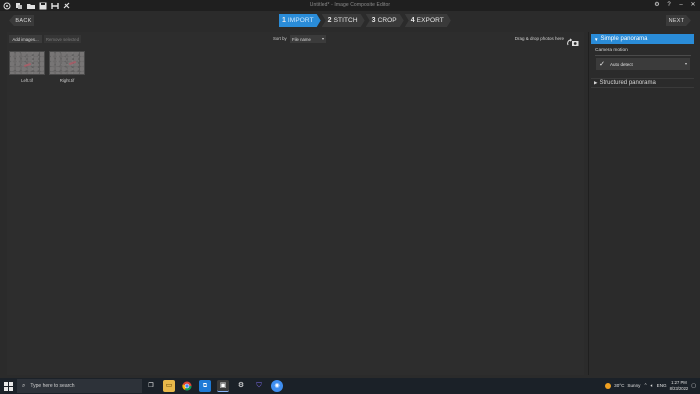 This screenshot has height=394, width=700. What do you see at coordinates (47, 67) in the screenshot?
I see `thumbnail-list: Left.tif Right.tif` at bounding box center [47, 67].